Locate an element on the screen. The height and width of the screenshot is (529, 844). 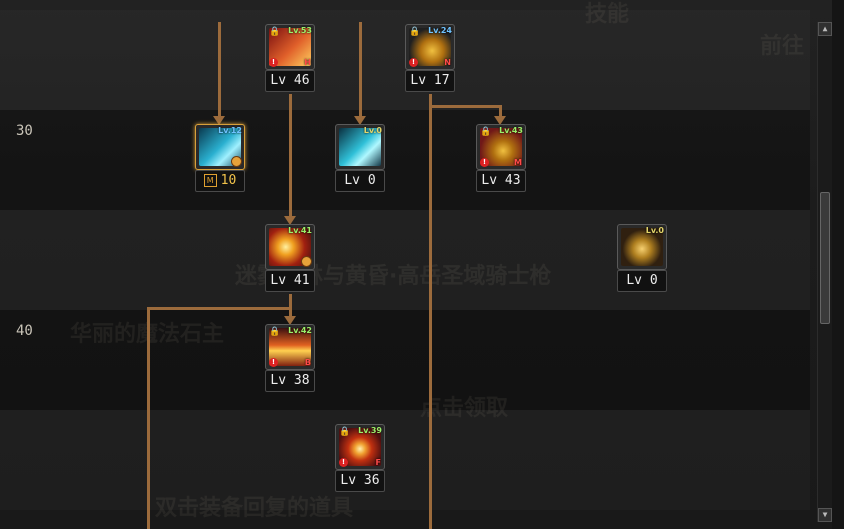
skill-icon-frame: 🔒 Lv.39 ! F is located at coordinates (360, 447).